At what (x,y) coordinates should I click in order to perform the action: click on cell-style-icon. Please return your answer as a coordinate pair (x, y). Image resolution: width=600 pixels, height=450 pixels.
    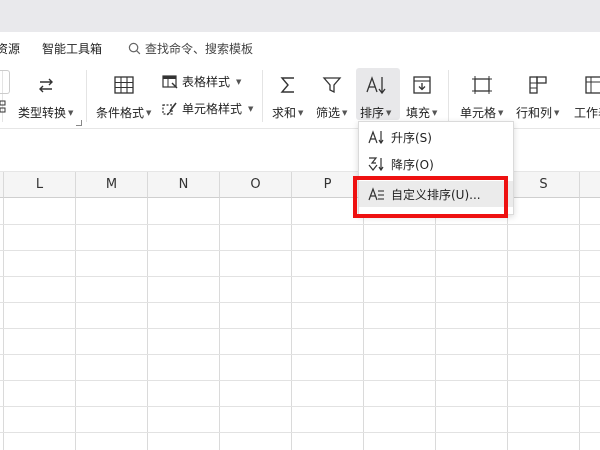
    Looking at the image, I should click on (169, 108).